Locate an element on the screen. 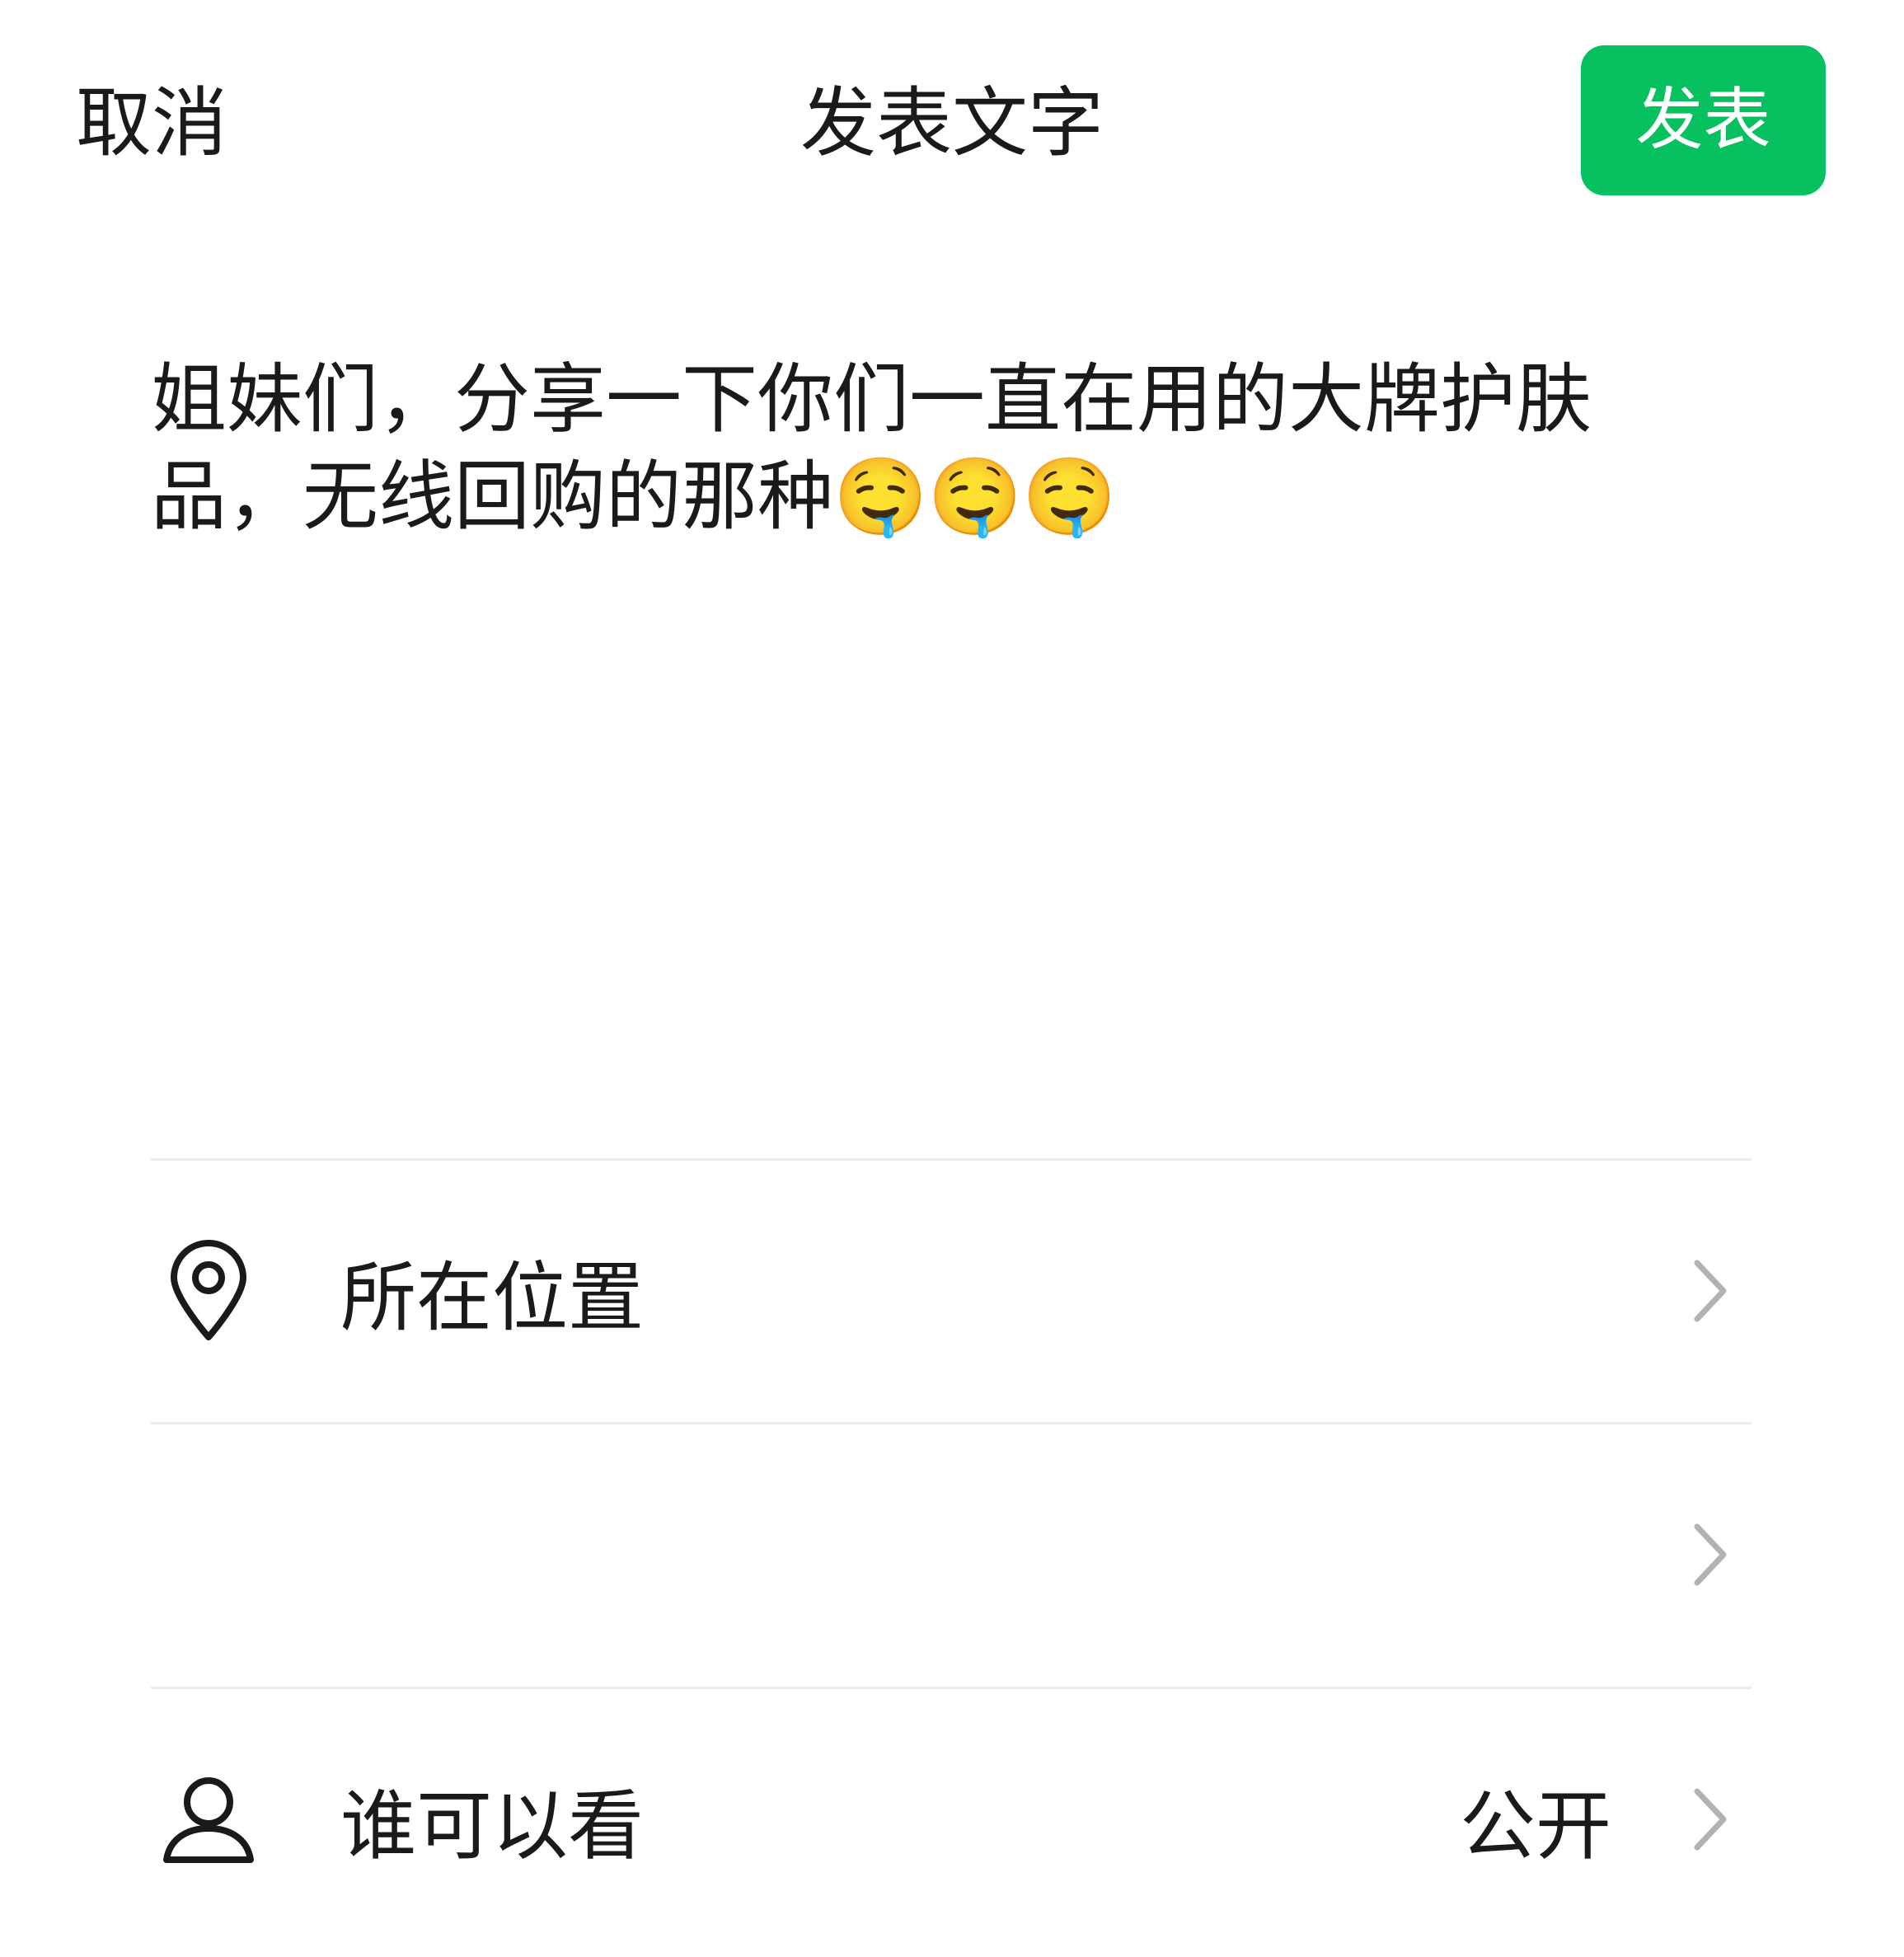 Image resolution: width=1904 pixels, height=1957 pixels. visibility-row: 谁可以看 公开 is located at coordinates (951, 1819).